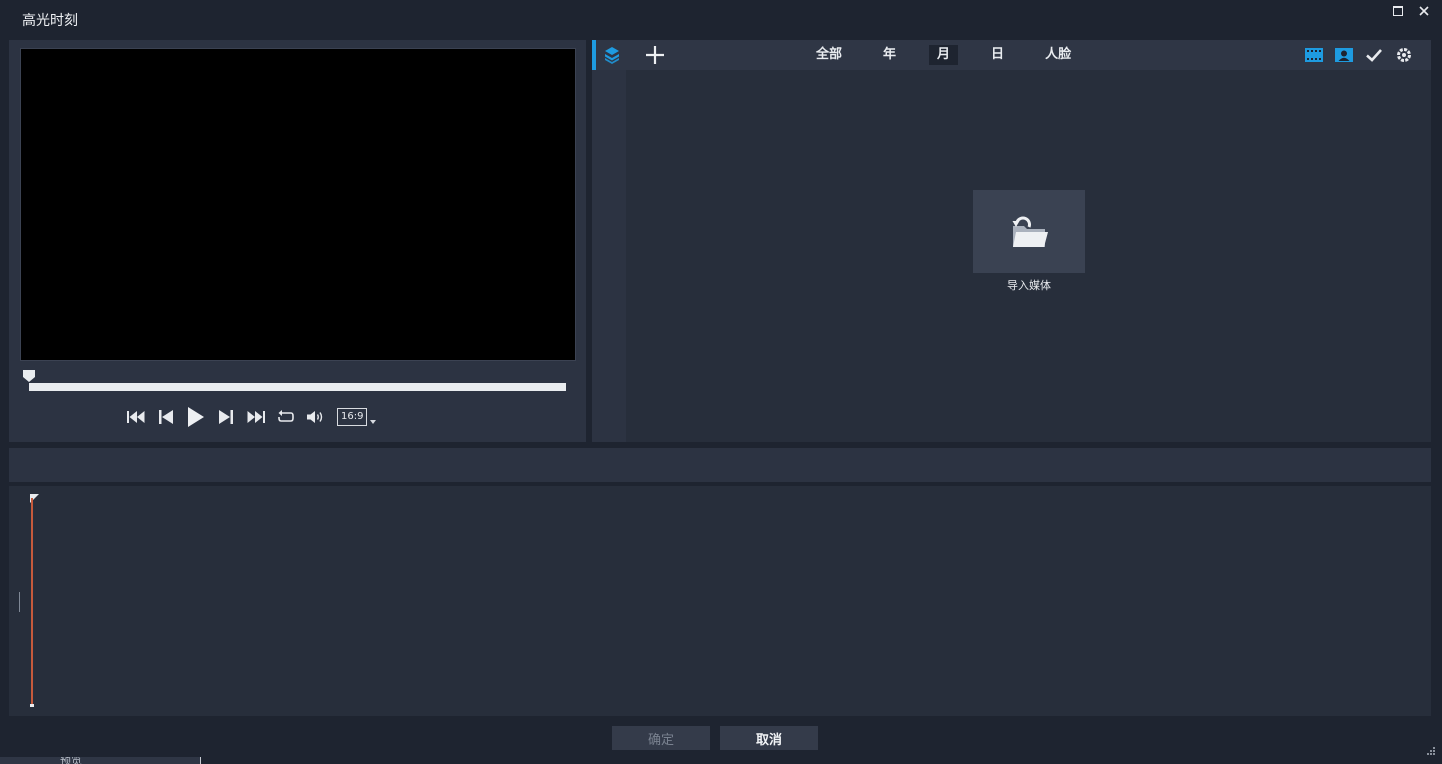 Image resolution: width=1442 pixels, height=764 pixels. What do you see at coordinates (29, 376) in the screenshot?
I see `scrub-handle` at bounding box center [29, 376].